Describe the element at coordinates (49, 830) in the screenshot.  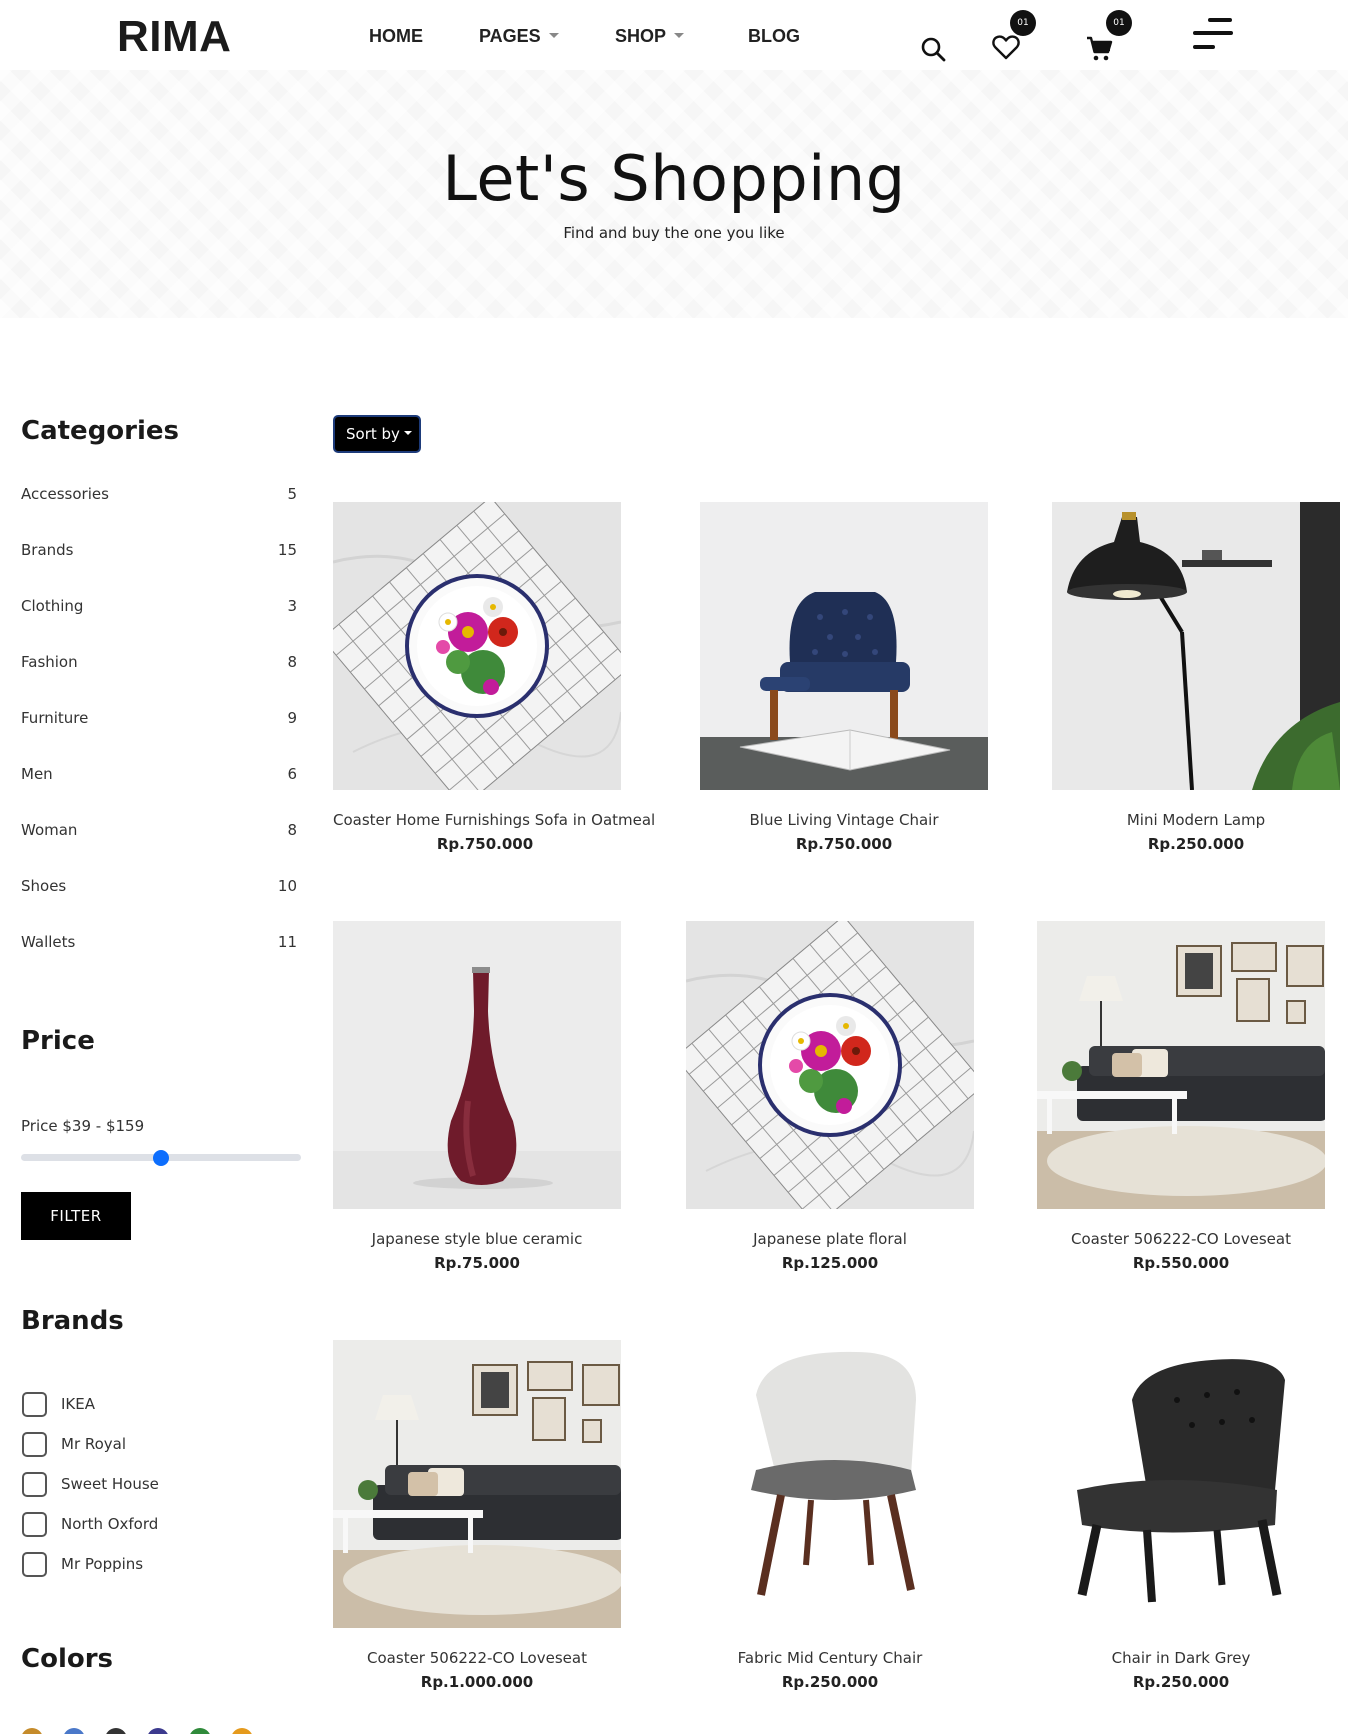
I see `category-name: Woman` at that location.